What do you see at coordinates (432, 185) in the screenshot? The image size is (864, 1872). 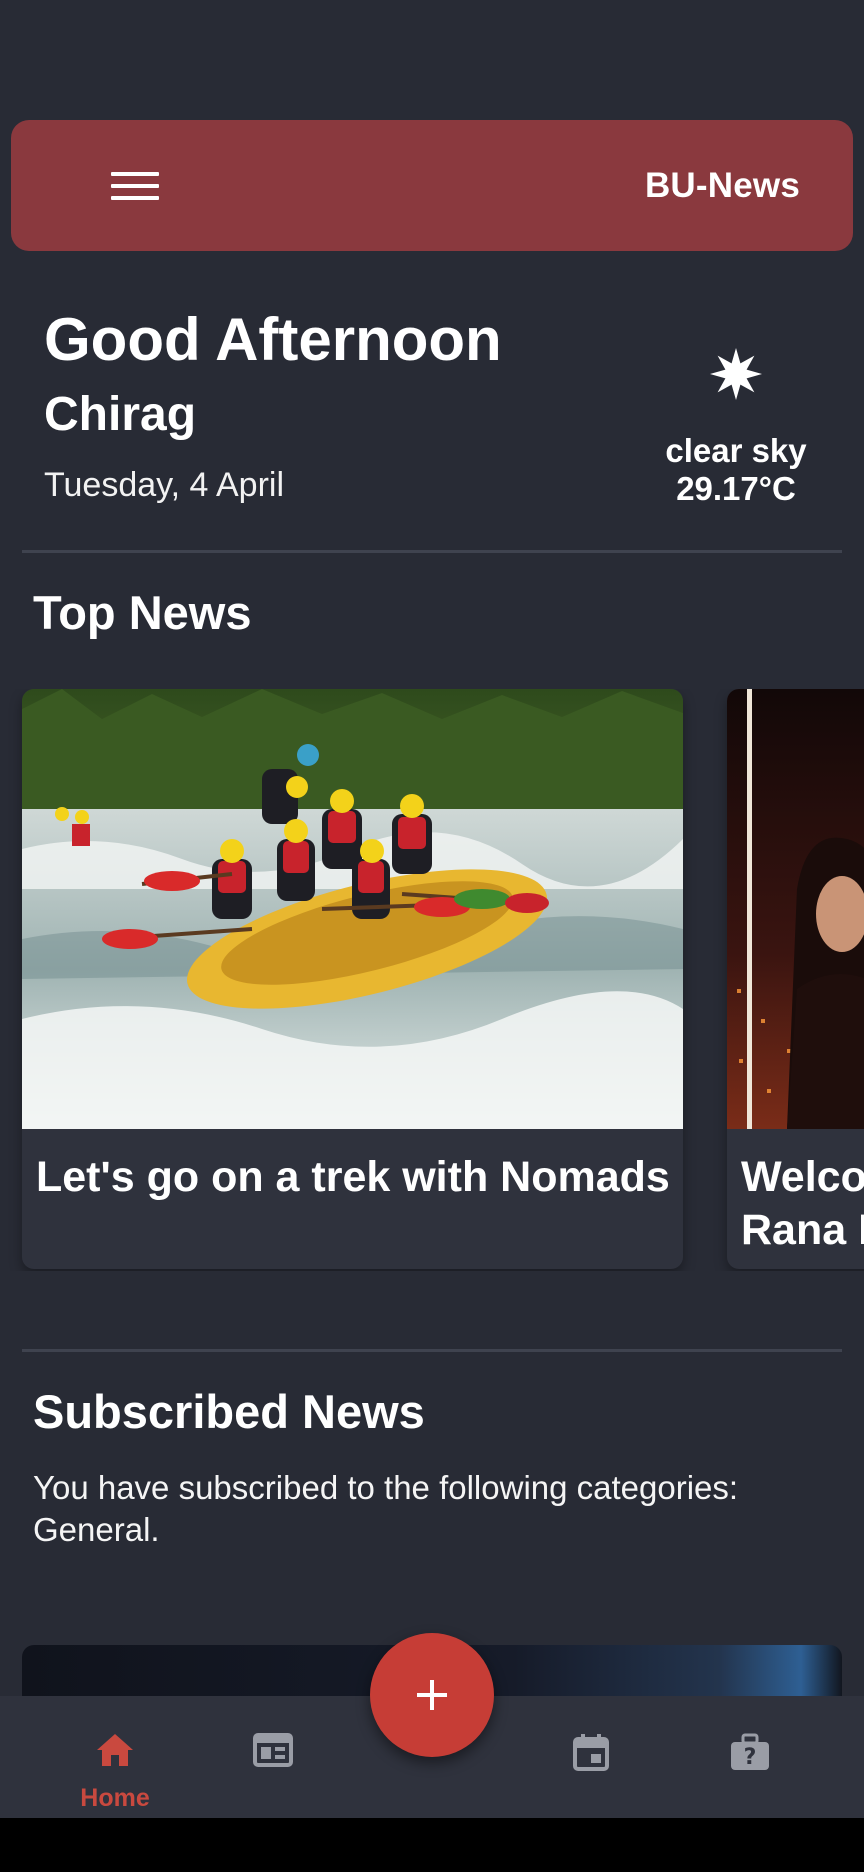 I see `app-bar: BU-News` at bounding box center [432, 185].